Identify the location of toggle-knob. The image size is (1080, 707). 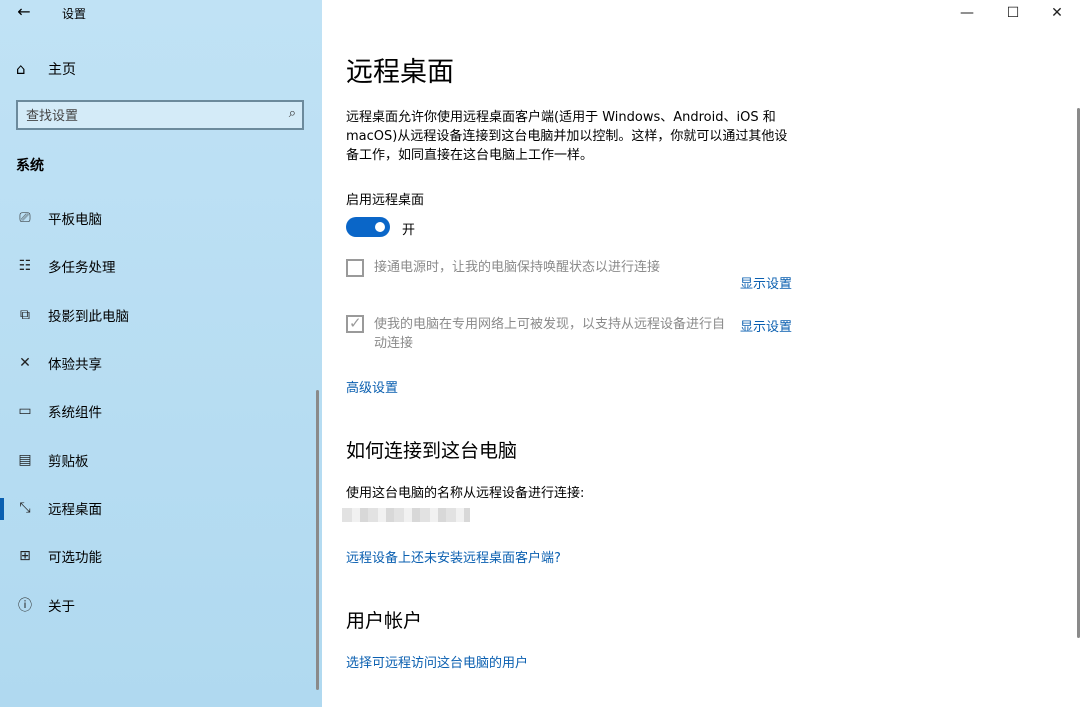
(380, 227).